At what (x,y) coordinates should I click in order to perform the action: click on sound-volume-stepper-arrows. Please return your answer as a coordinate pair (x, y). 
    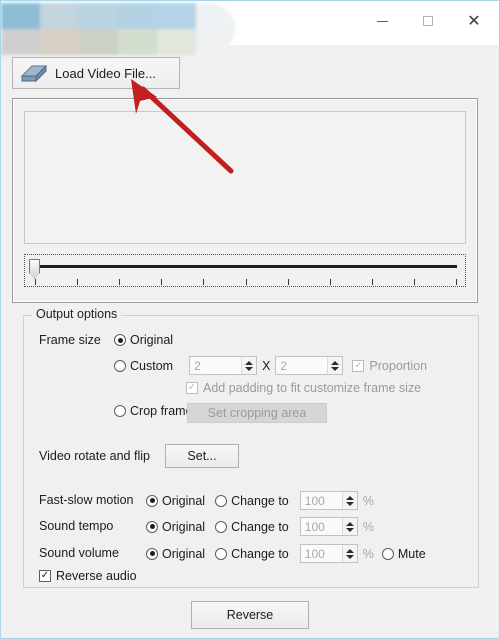
    Looking at the image, I should click on (349, 553).